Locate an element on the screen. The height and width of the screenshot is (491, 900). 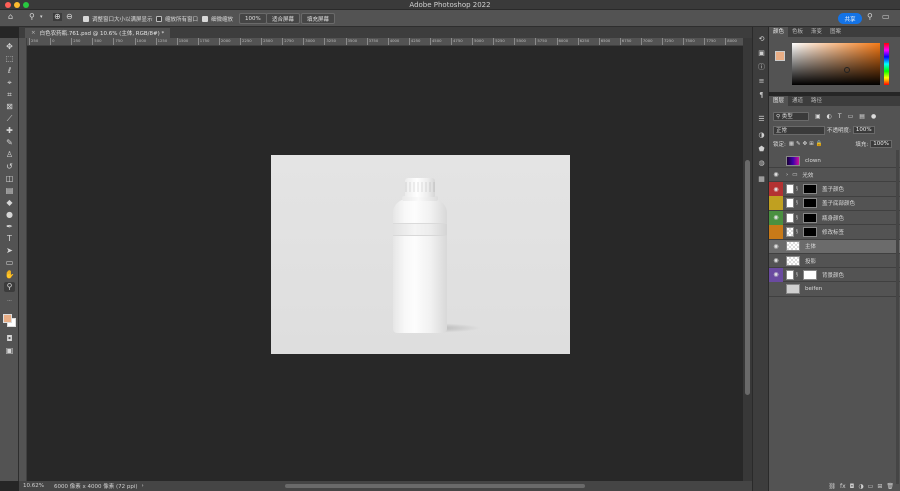
layer-row: beifen is located at coordinates (834, 290).